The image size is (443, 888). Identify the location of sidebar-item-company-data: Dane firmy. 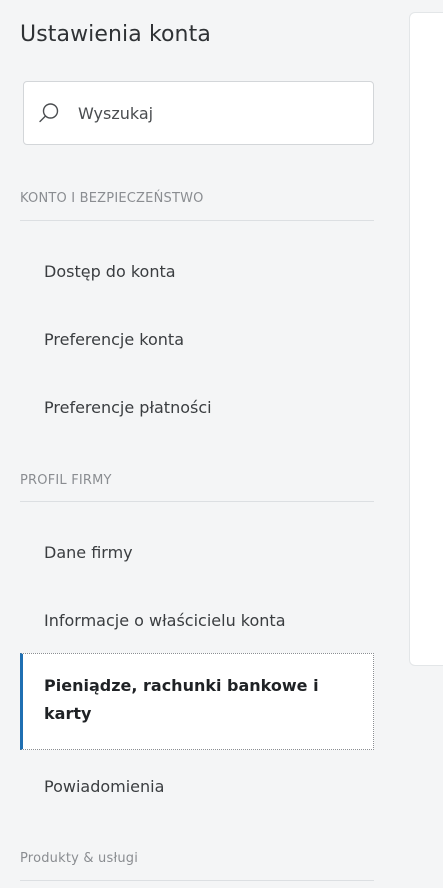
(197, 552).